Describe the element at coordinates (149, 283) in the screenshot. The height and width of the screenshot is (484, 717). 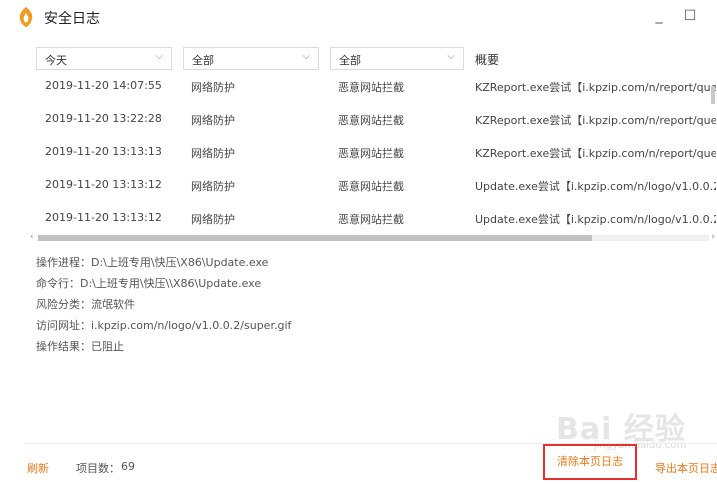
I see `detail-command-line: 命令行：D:\上班专用\快压\\X86\Update.exe` at that location.